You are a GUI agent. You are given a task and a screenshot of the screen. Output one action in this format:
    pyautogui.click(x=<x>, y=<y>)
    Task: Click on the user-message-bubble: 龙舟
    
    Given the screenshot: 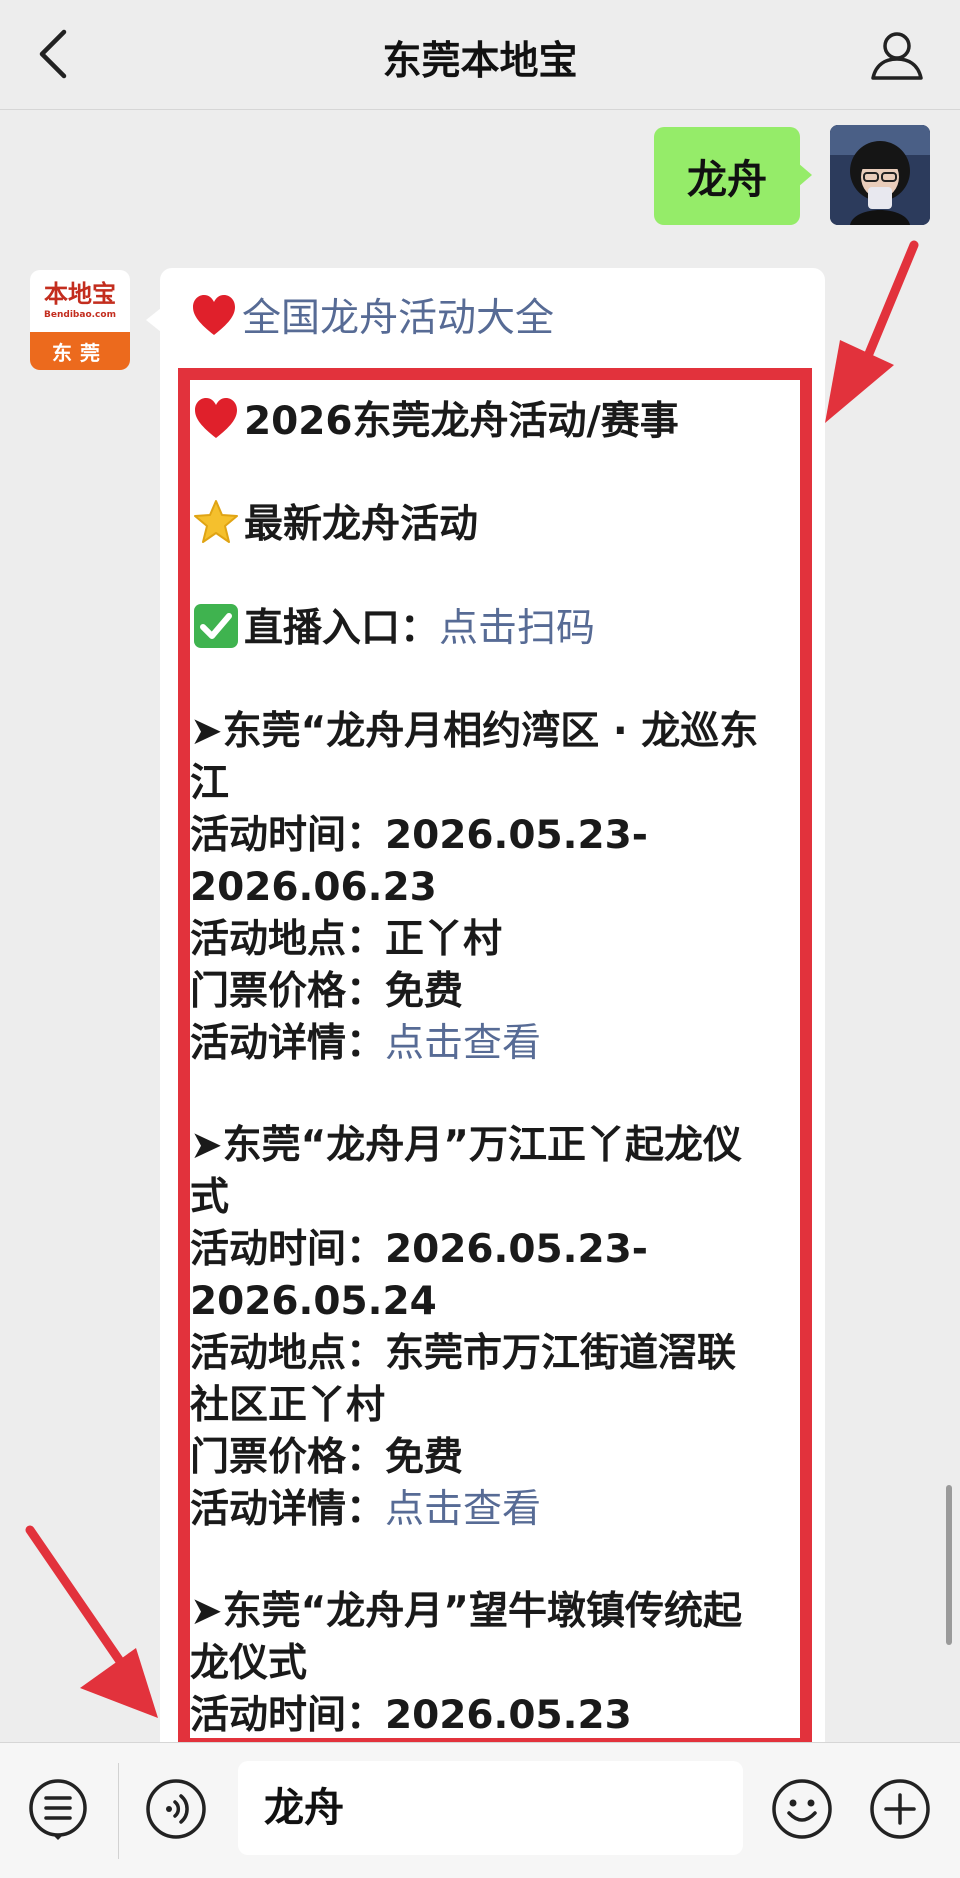 What is the action you would take?
    pyautogui.click(x=733, y=176)
    